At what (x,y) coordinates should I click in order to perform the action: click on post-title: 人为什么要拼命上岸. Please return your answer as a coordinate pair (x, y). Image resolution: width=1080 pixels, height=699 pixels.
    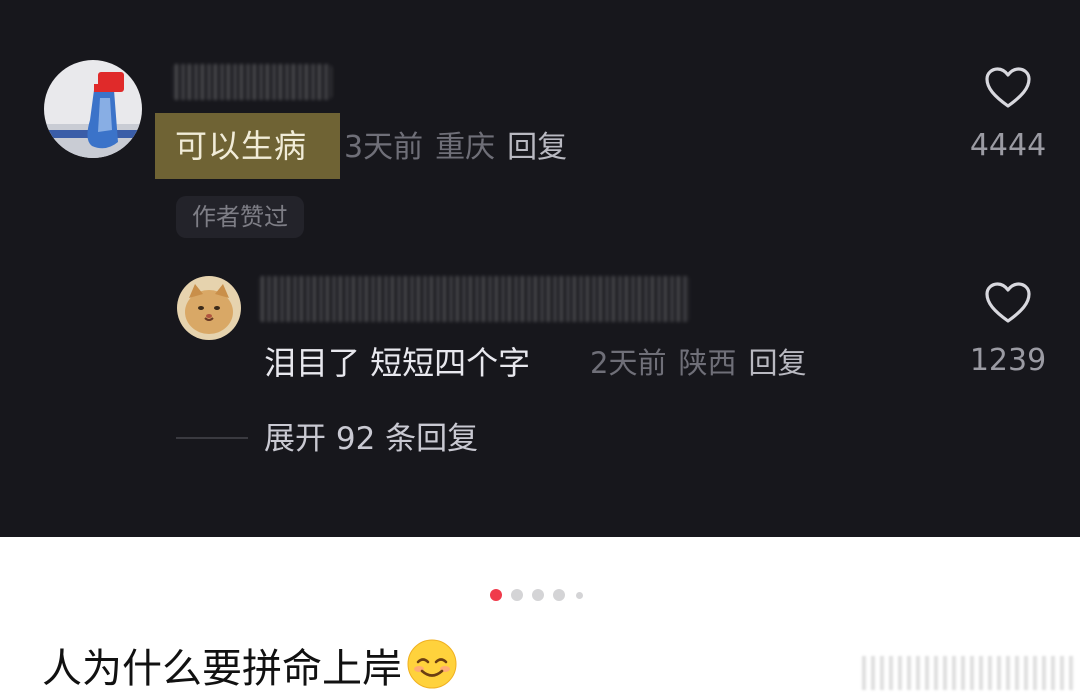
    Looking at the image, I should click on (250, 668).